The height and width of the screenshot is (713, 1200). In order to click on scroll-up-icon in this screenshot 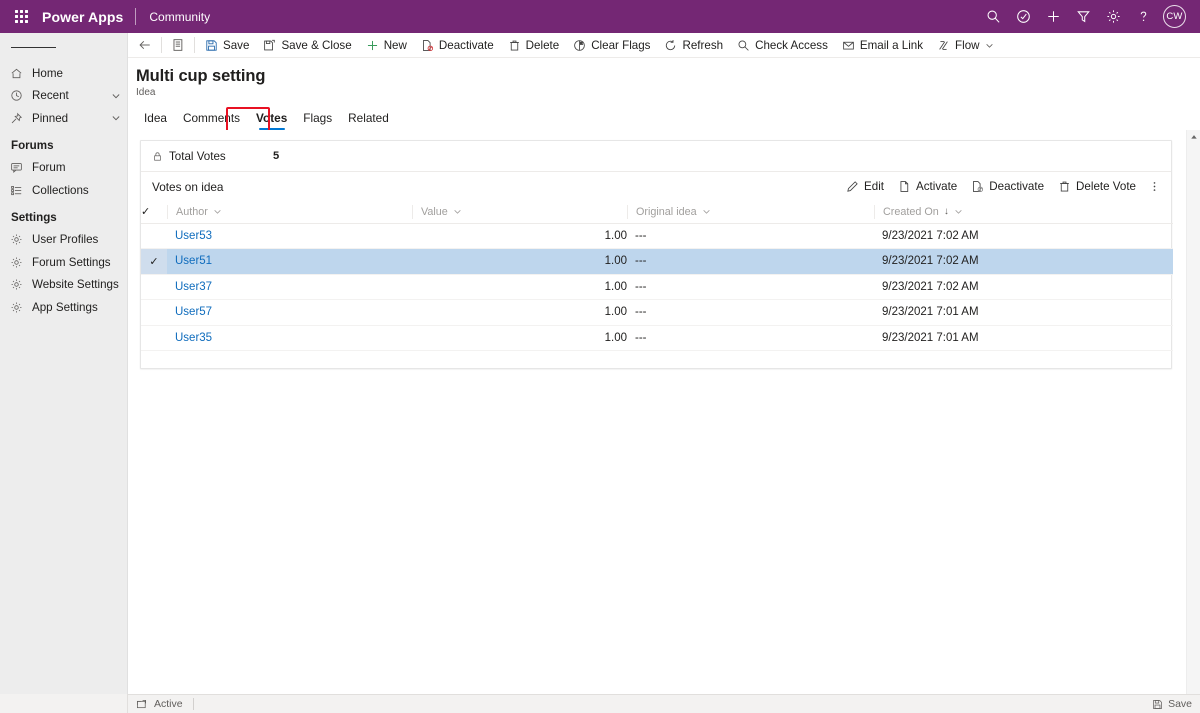, I will do `click(1194, 137)`.